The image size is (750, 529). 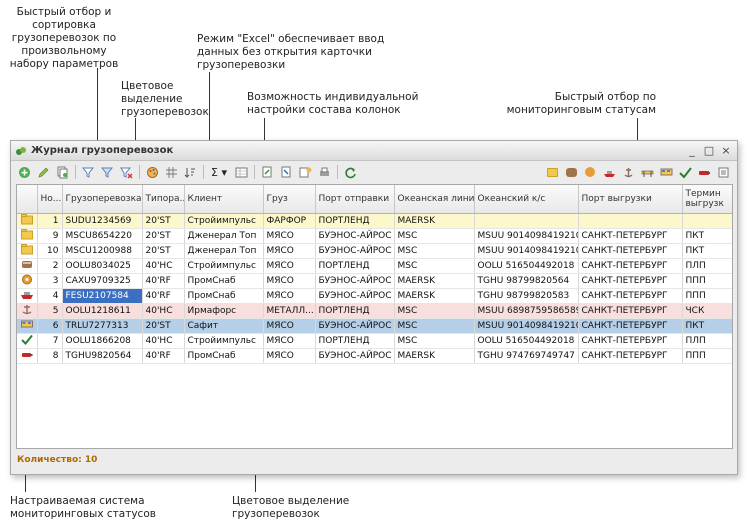 What do you see at coordinates (163, 296) in the screenshot?
I see `type-cell: 40'RF` at bounding box center [163, 296].